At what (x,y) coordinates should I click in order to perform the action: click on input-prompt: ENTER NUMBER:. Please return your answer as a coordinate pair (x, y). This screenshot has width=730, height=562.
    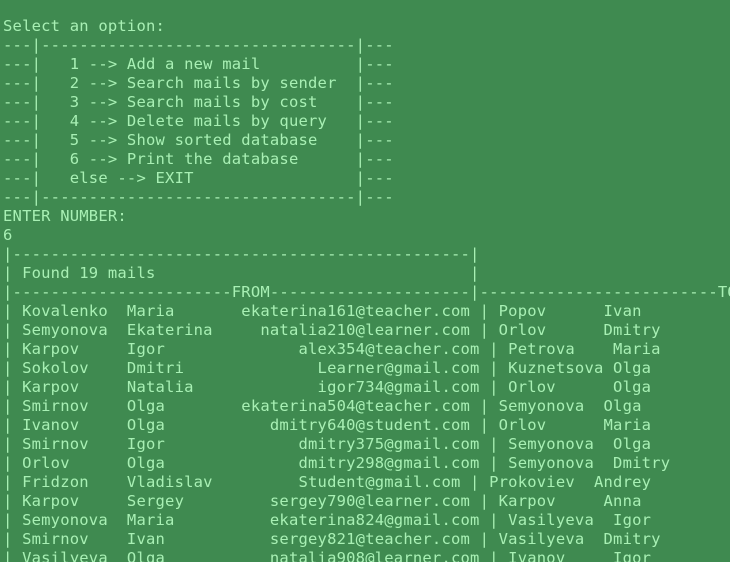
    Looking at the image, I should click on (65, 216).